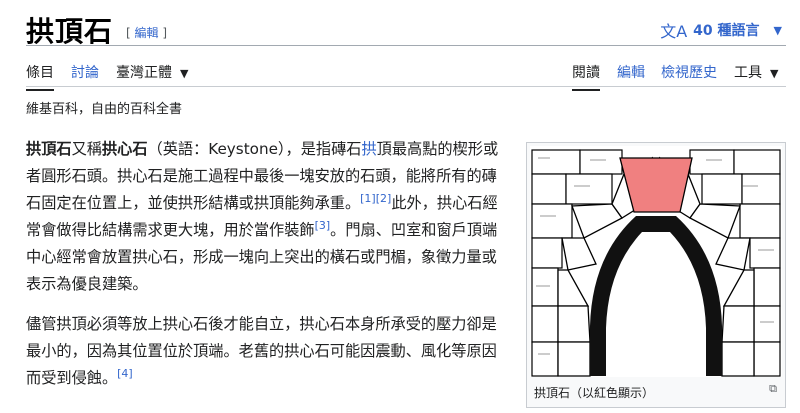 Image resolution: width=800 pixels, height=413 pixels. Describe the element at coordinates (594, 393) in the screenshot. I see `figure-caption: 拱頂石（以紅色顯示）` at that location.